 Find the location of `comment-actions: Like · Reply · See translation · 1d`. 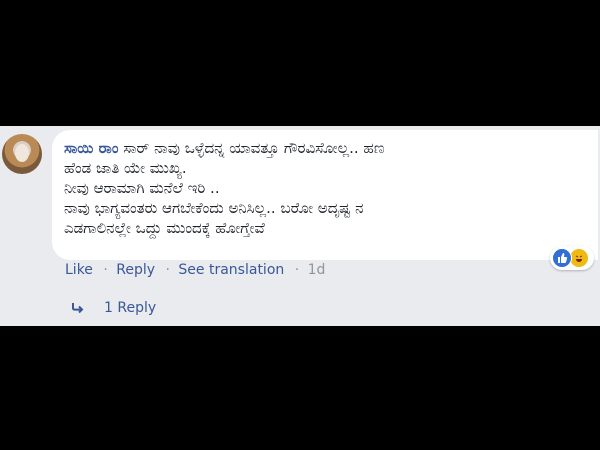

comment-actions: Like · Reply · See translation · 1d is located at coordinates (196, 270).